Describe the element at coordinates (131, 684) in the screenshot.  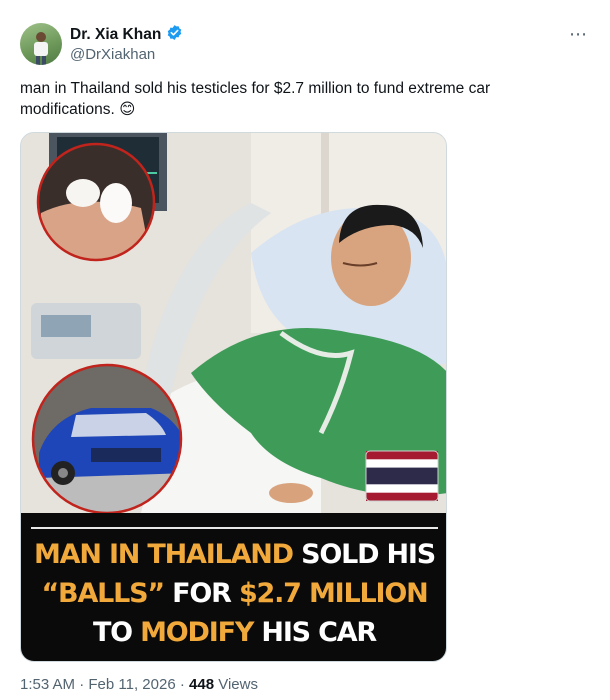
I see `tweet-date: Feb 11, 2026` at that location.